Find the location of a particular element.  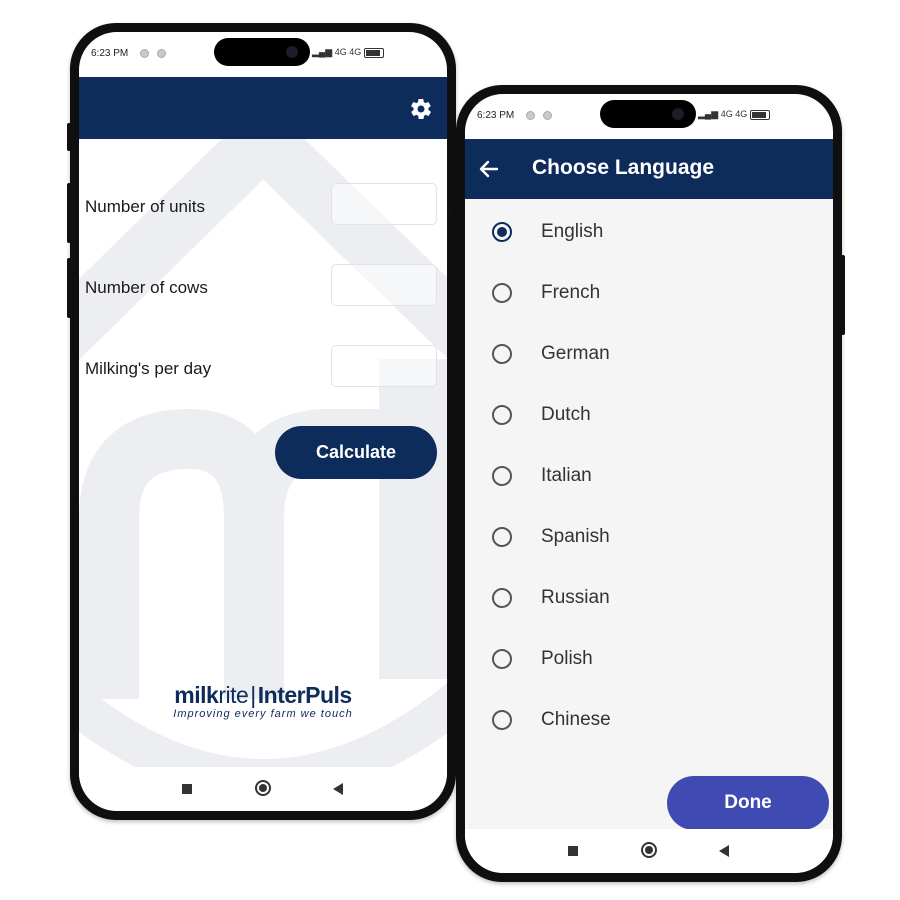

logo-rite: rite is located at coordinates (233, 695).